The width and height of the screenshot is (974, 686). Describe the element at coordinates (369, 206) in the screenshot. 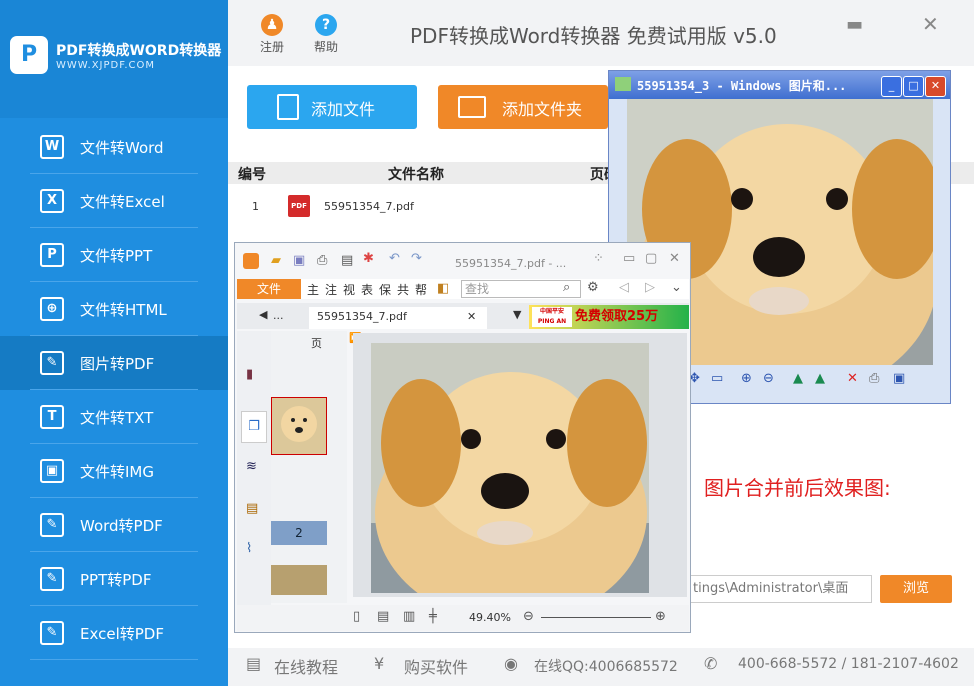

I see `row-file-name: 55951354_7.pdf` at that location.